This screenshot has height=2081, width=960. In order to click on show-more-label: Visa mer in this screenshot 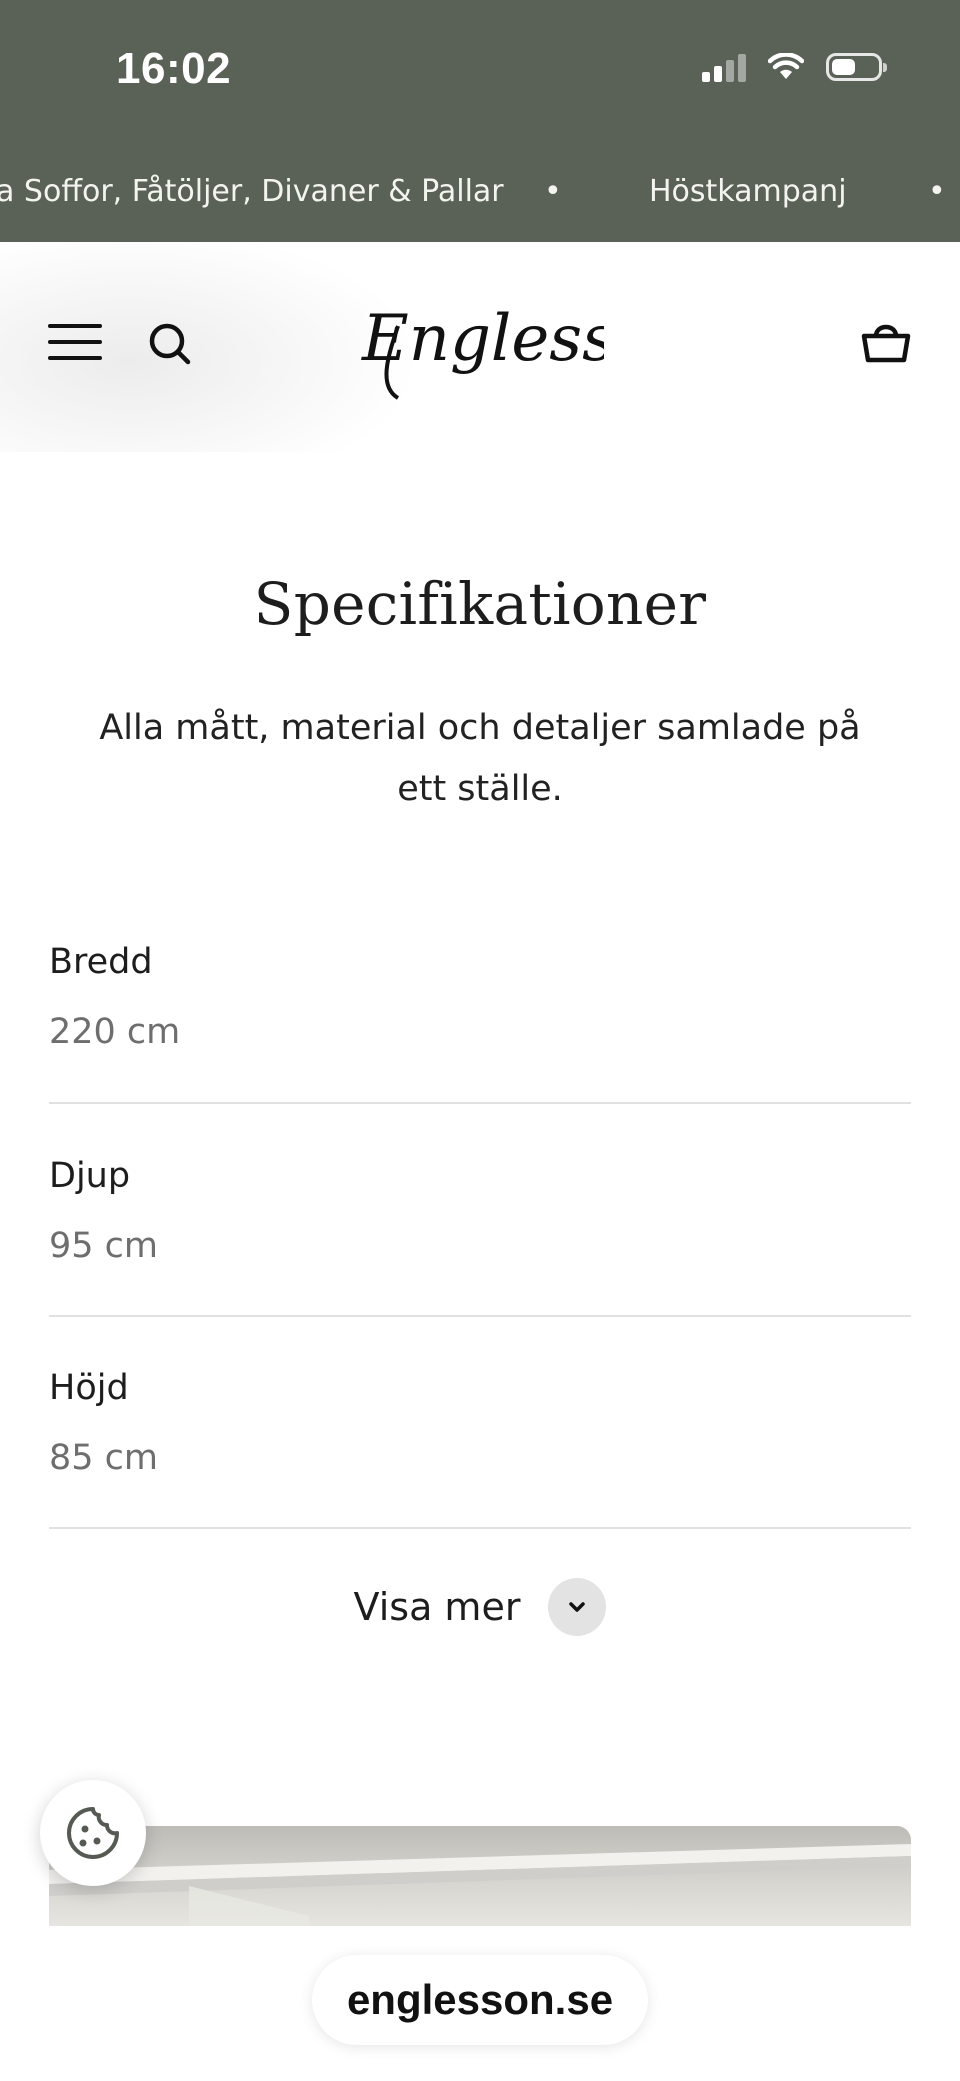, I will do `click(437, 1607)`.